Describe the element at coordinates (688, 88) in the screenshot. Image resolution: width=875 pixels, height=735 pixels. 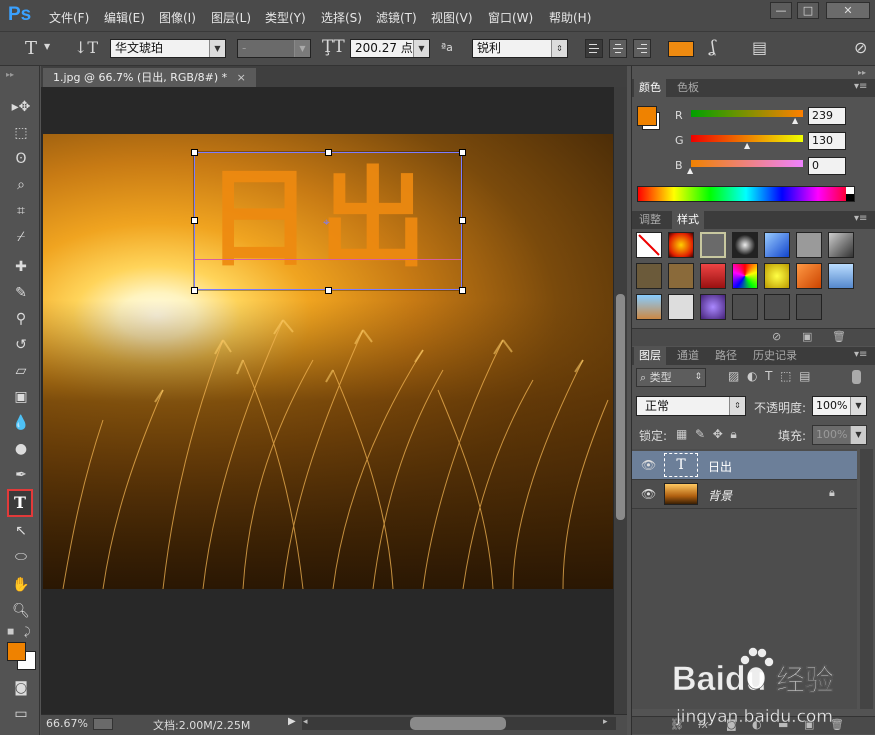
I see `tab-swatches: 色板` at that location.